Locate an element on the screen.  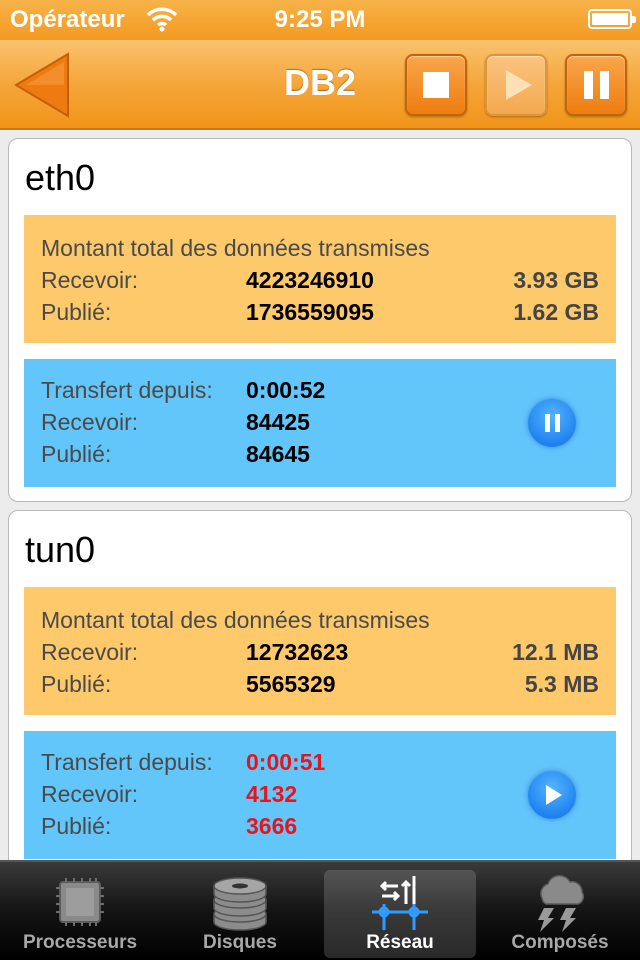
receive-size: 12.1 MB is located at coordinates (555, 652).